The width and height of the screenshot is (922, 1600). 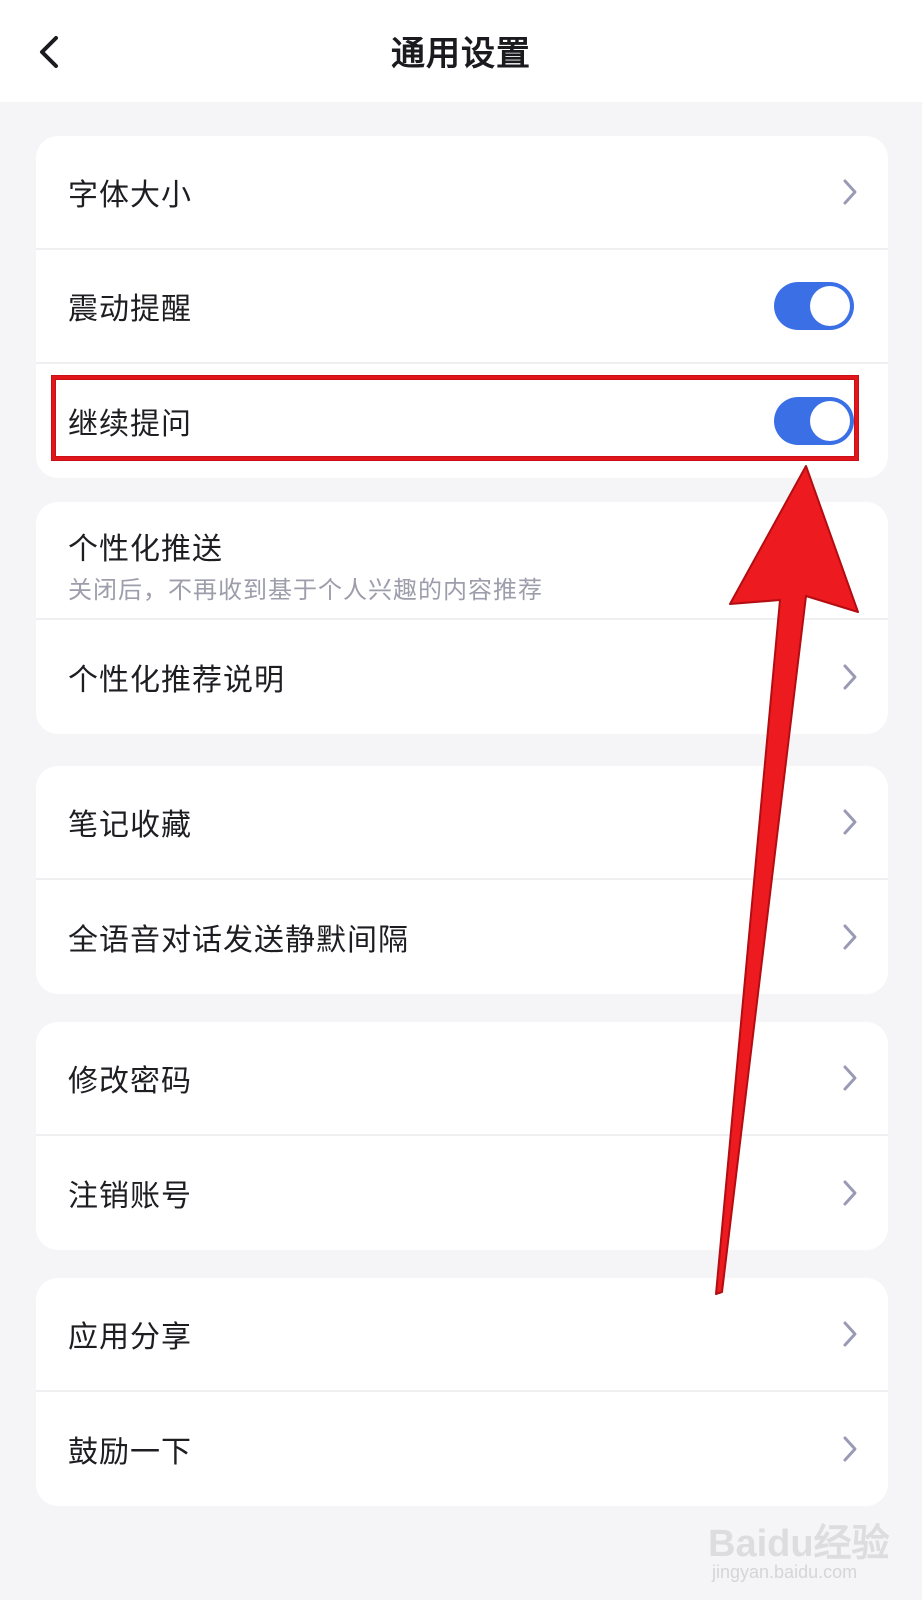 What do you see at coordinates (785, 1572) in the screenshot?
I see `watermark-url: jingyan.baidu.com` at bounding box center [785, 1572].